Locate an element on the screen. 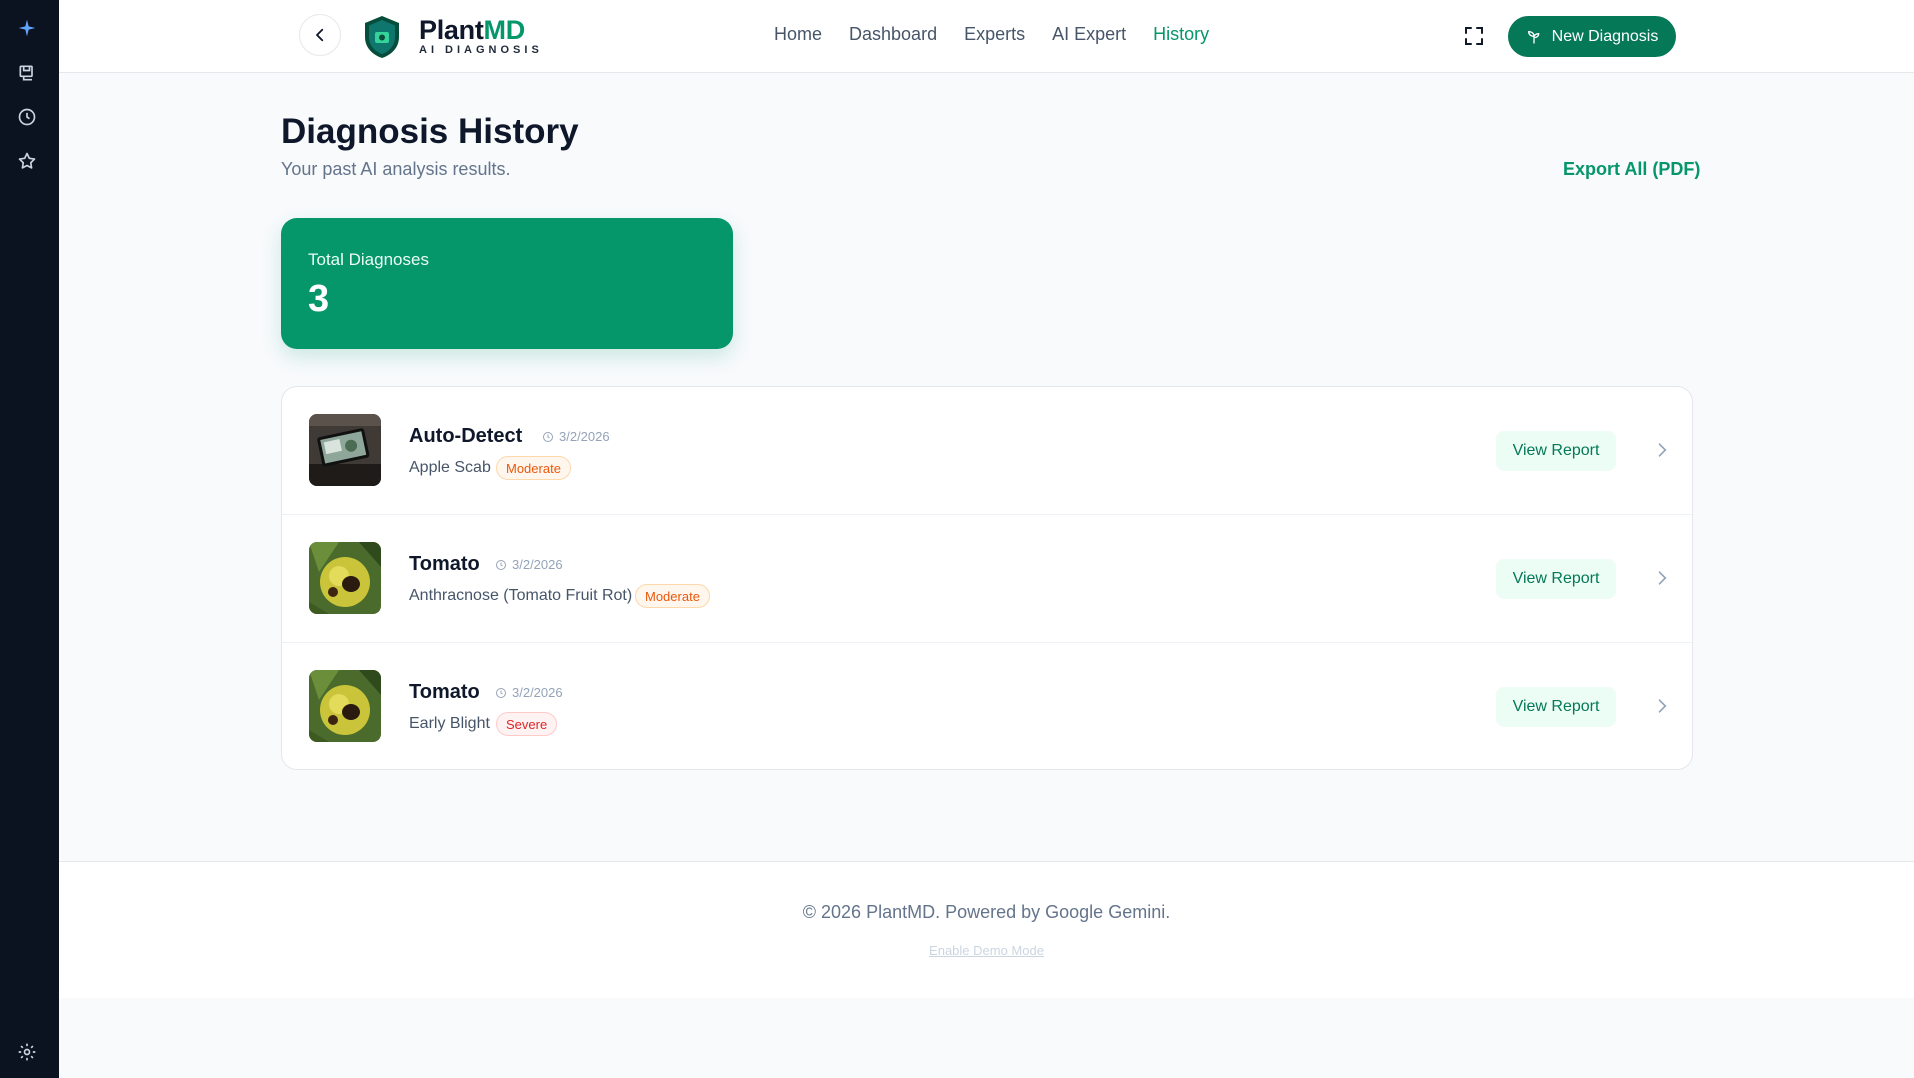 This screenshot has width=1914, height=1078. brand: PlantMD AI DIAGNOSIS is located at coordinates (481, 35).